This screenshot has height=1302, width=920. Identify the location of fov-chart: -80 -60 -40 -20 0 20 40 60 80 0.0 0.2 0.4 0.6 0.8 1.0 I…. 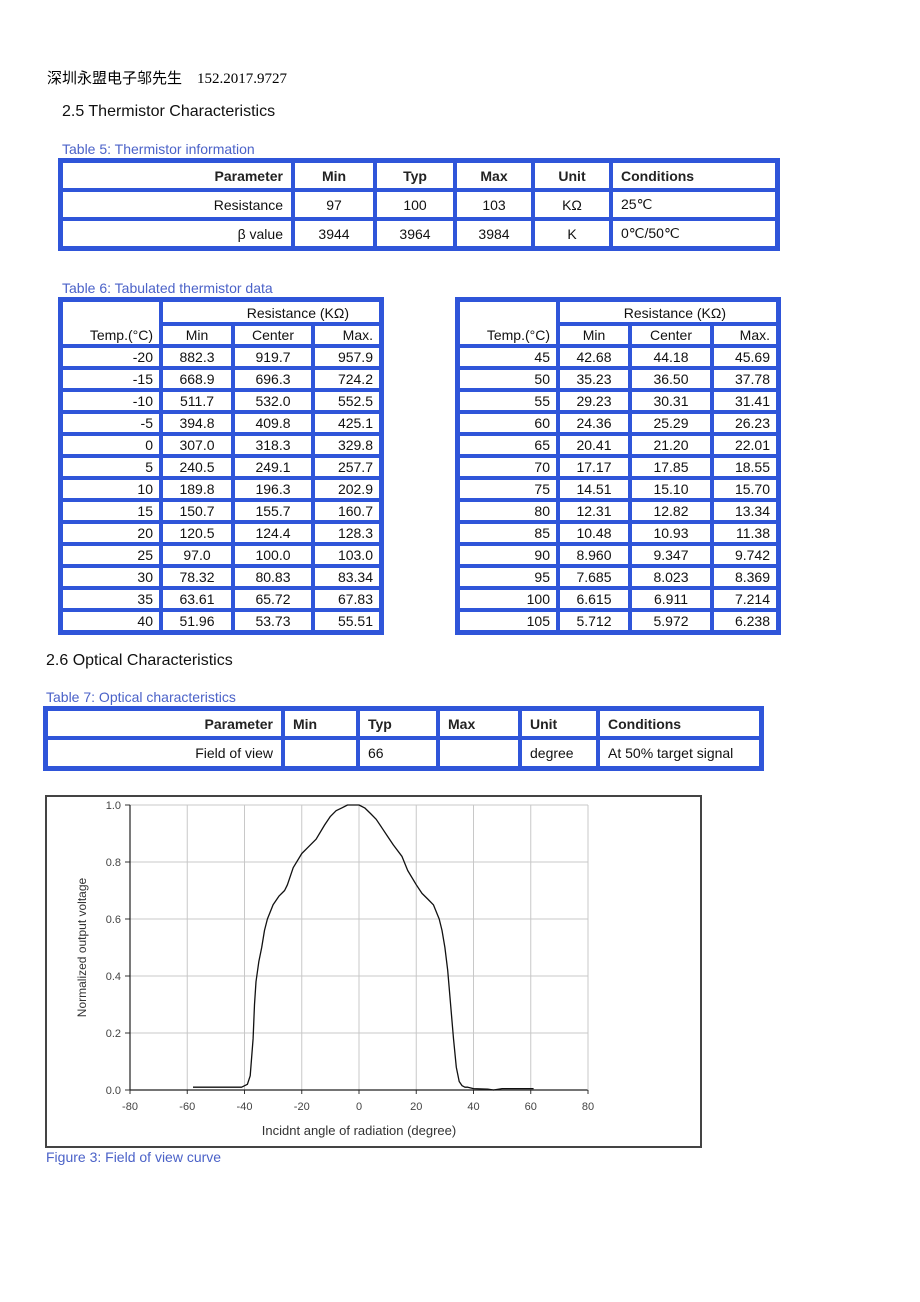
(334, 969).